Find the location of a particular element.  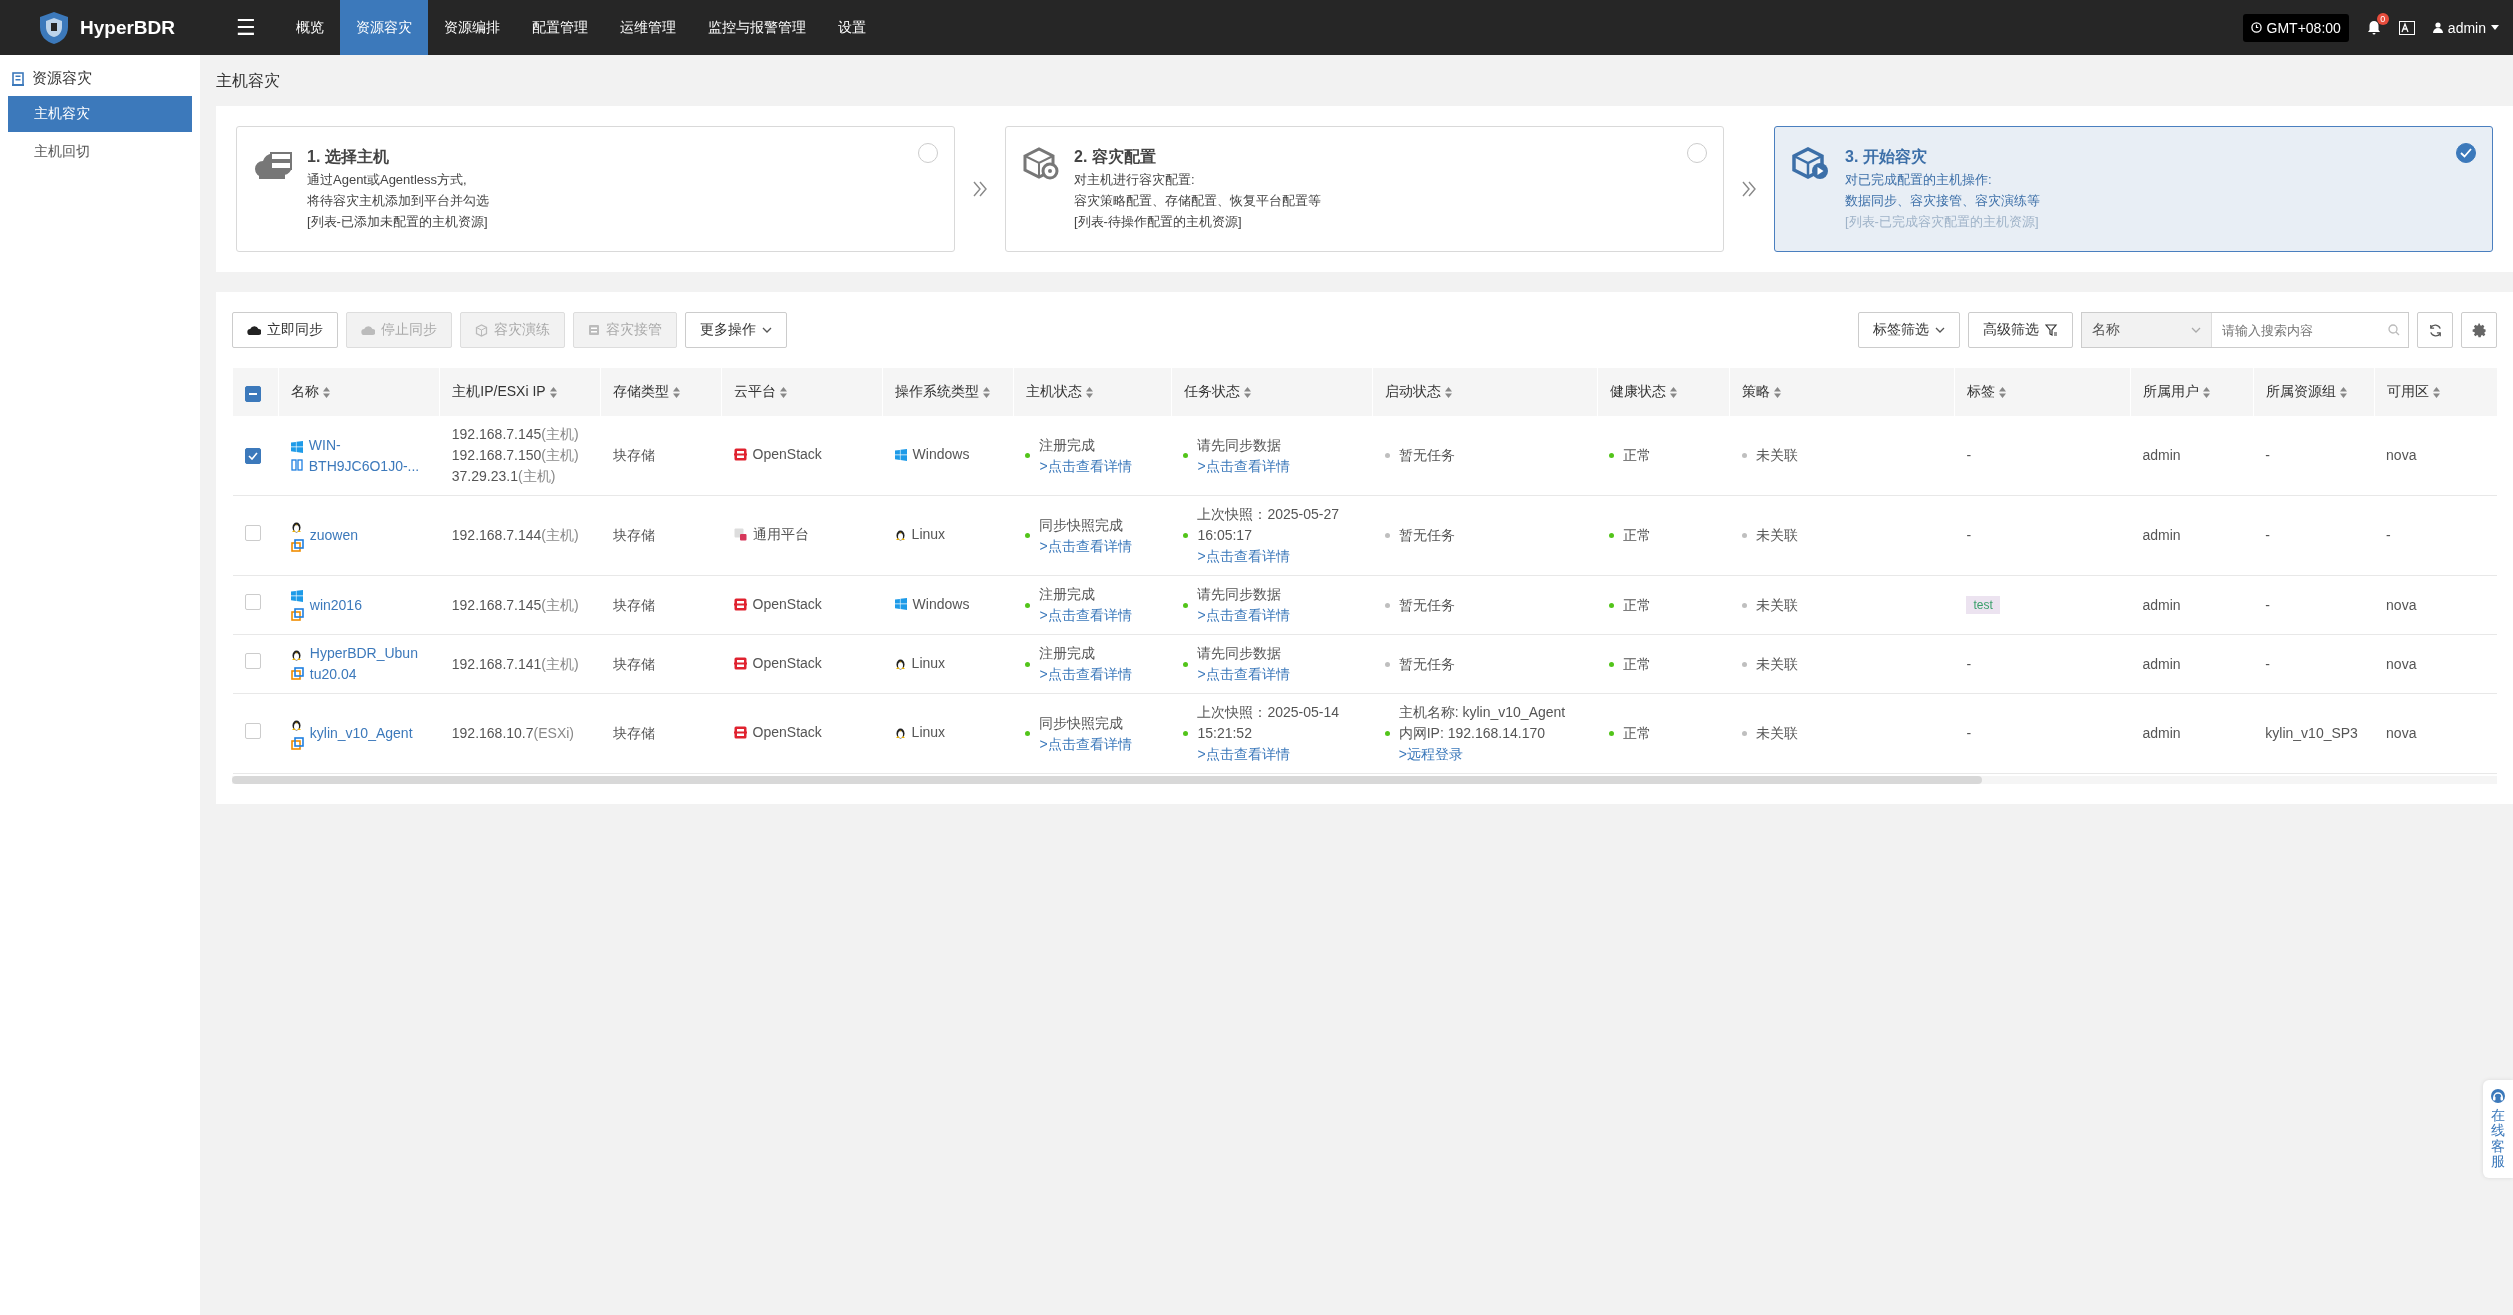

nav-tab: 监控与报警管理 is located at coordinates (756, 27).